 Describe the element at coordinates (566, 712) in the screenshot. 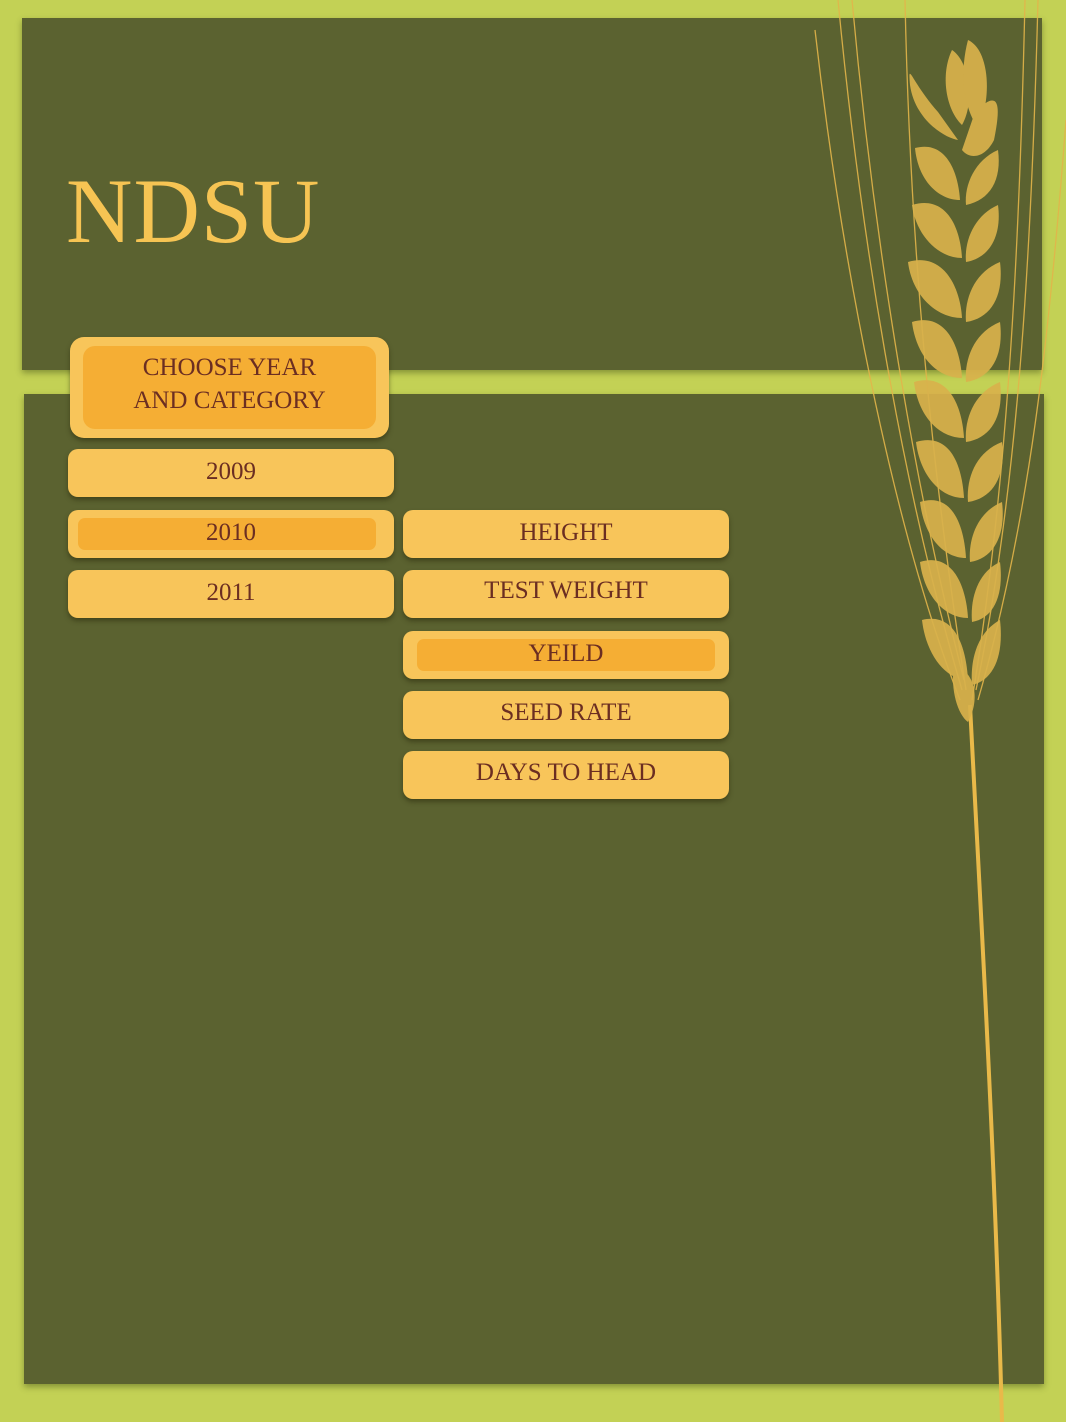

I see `category-button-label: SEED RATE` at that location.